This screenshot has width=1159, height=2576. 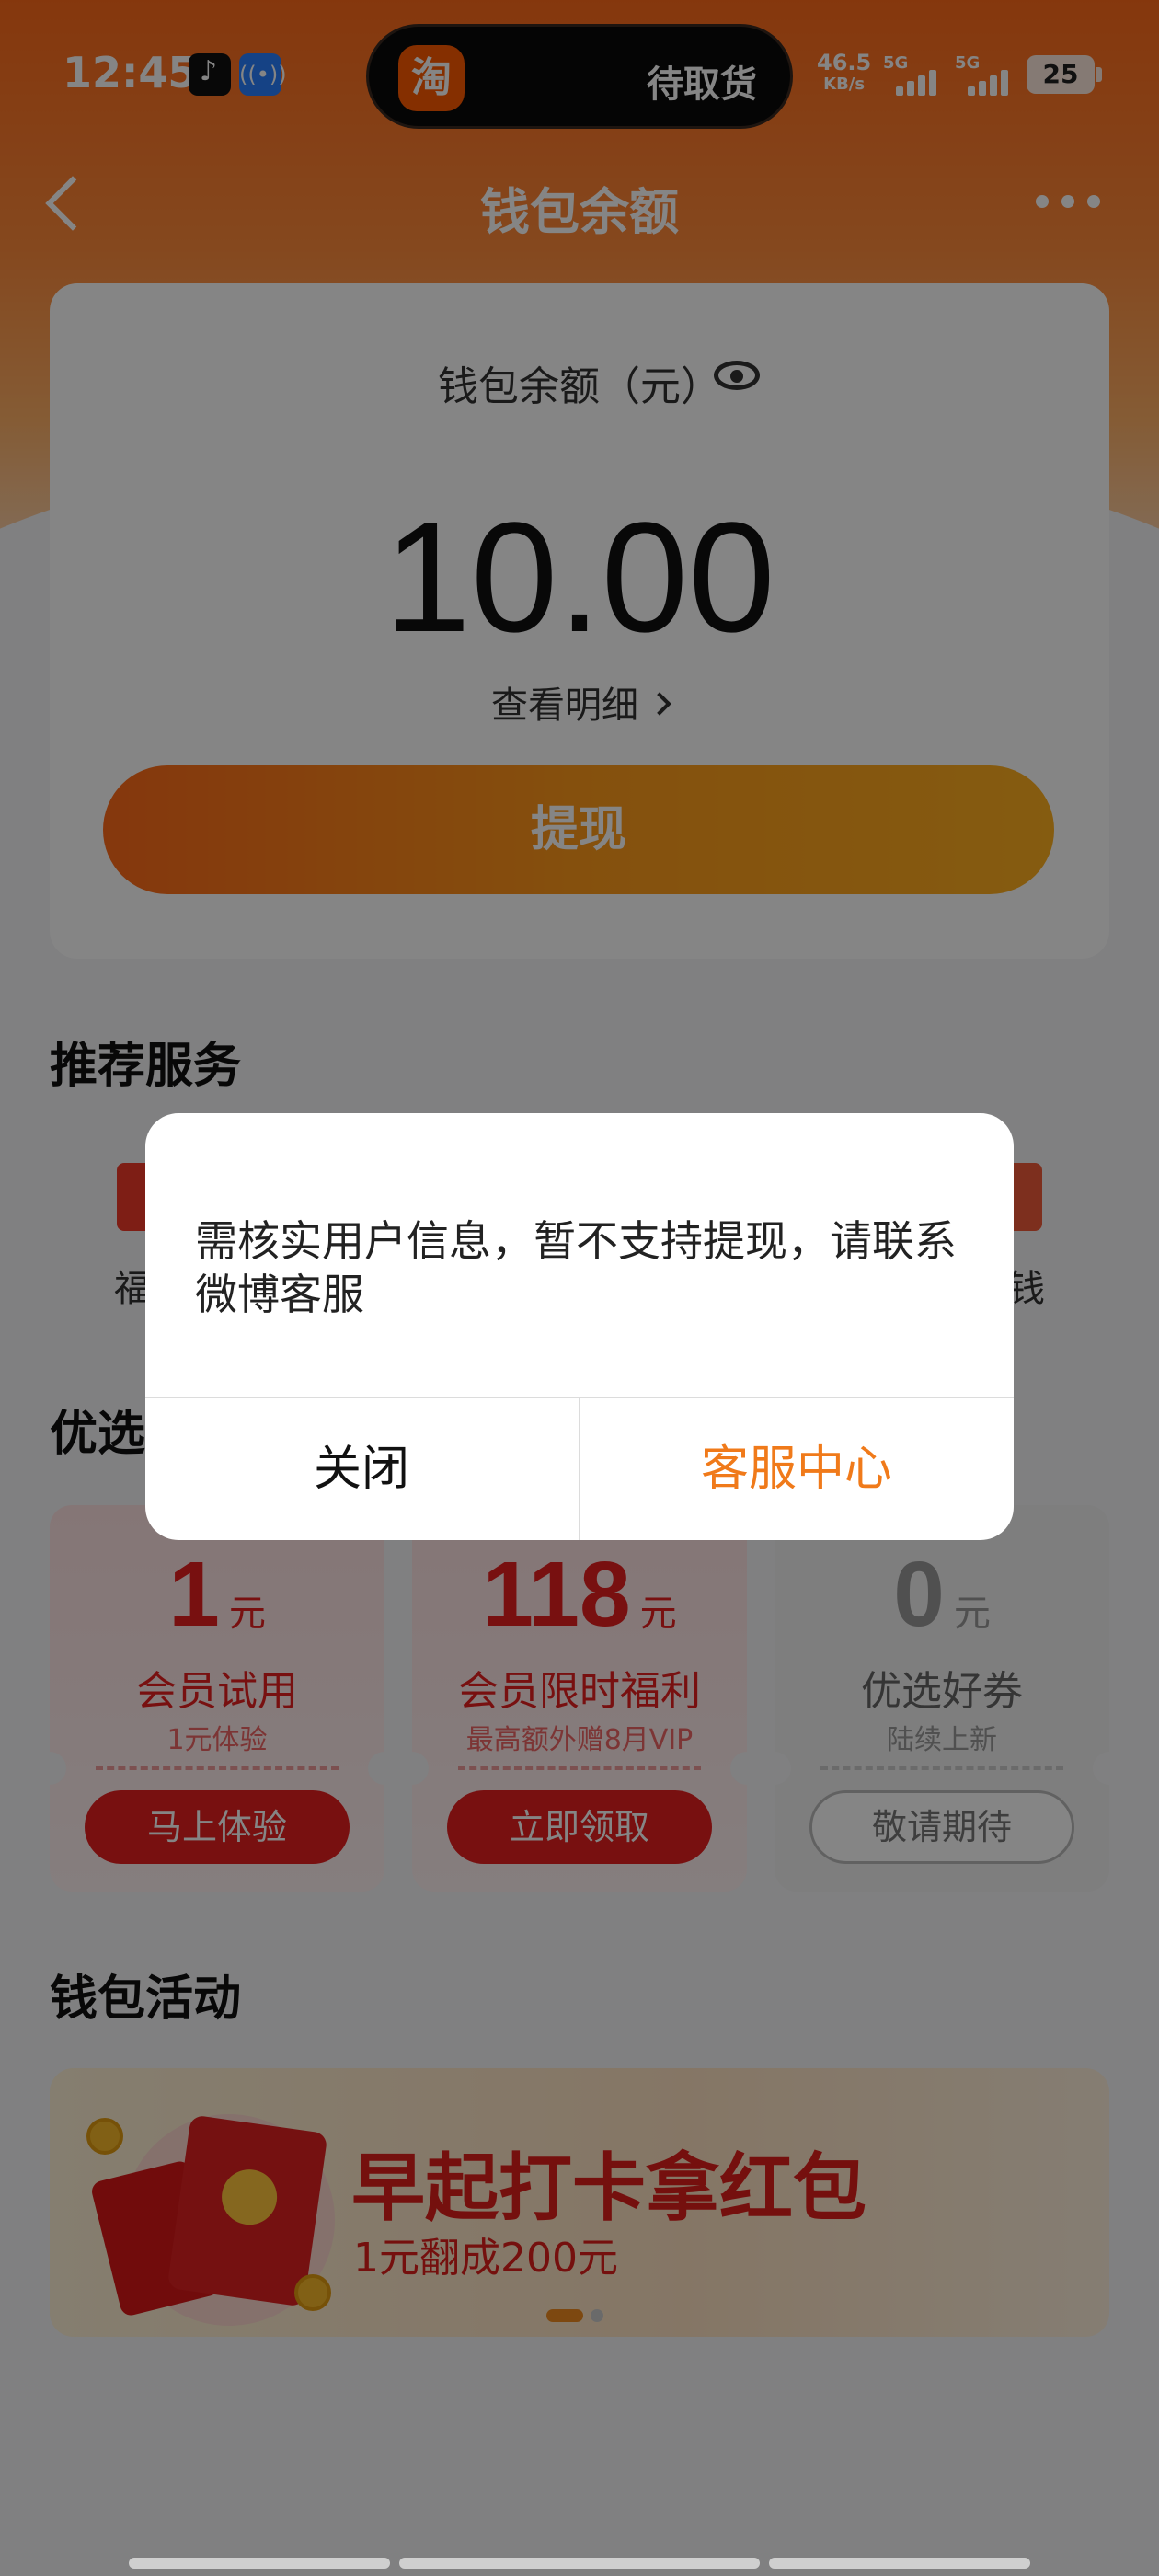 I want to click on close-button: 关闭, so click(x=361, y=1469).